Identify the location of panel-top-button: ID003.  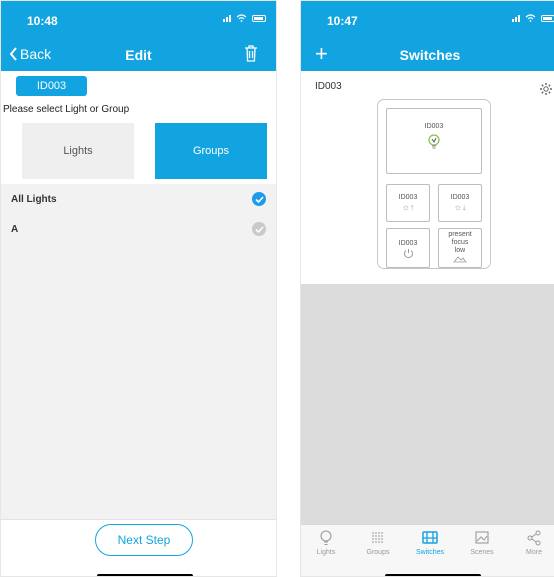
(434, 141).